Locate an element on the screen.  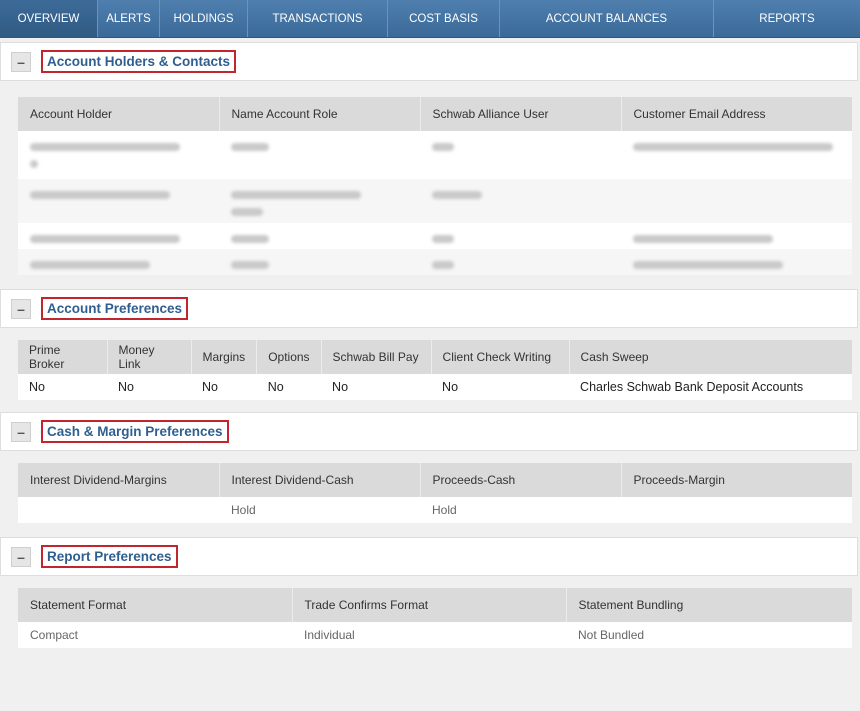
value-interest-dividend-cash: Hold is located at coordinates (319, 510).